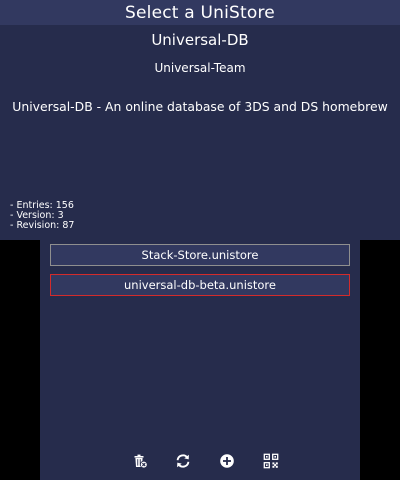 This screenshot has width=400, height=480. What do you see at coordinates (227, 461) in the screenshot?
I see `add-icon` at bounding box center [227, 461].